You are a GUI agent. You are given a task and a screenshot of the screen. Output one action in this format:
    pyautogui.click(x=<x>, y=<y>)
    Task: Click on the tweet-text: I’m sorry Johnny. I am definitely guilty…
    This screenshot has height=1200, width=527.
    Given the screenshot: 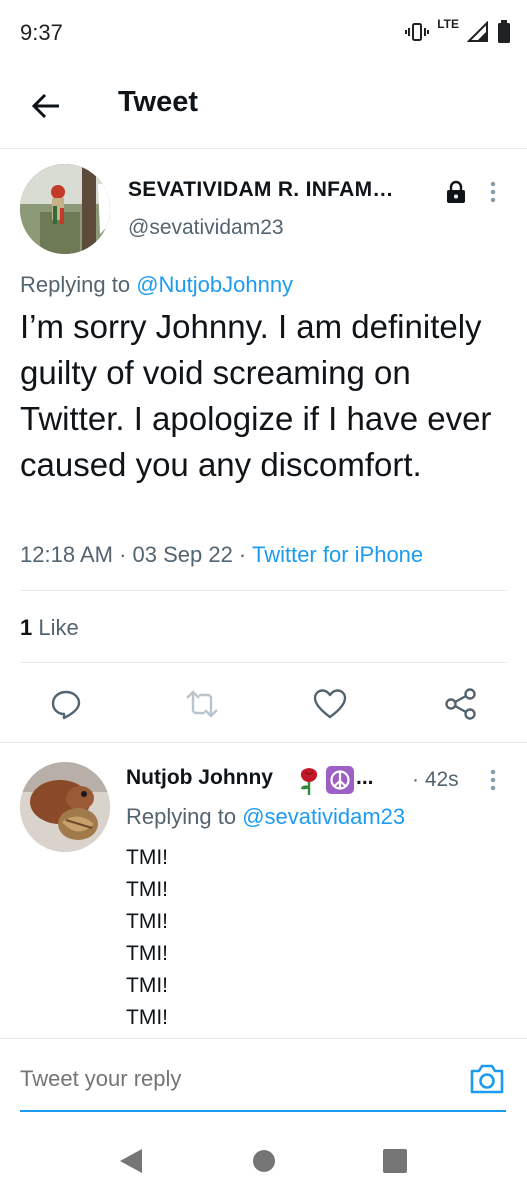 What is the action you would take?
    pyautogui.click(x=256, y=395)
    